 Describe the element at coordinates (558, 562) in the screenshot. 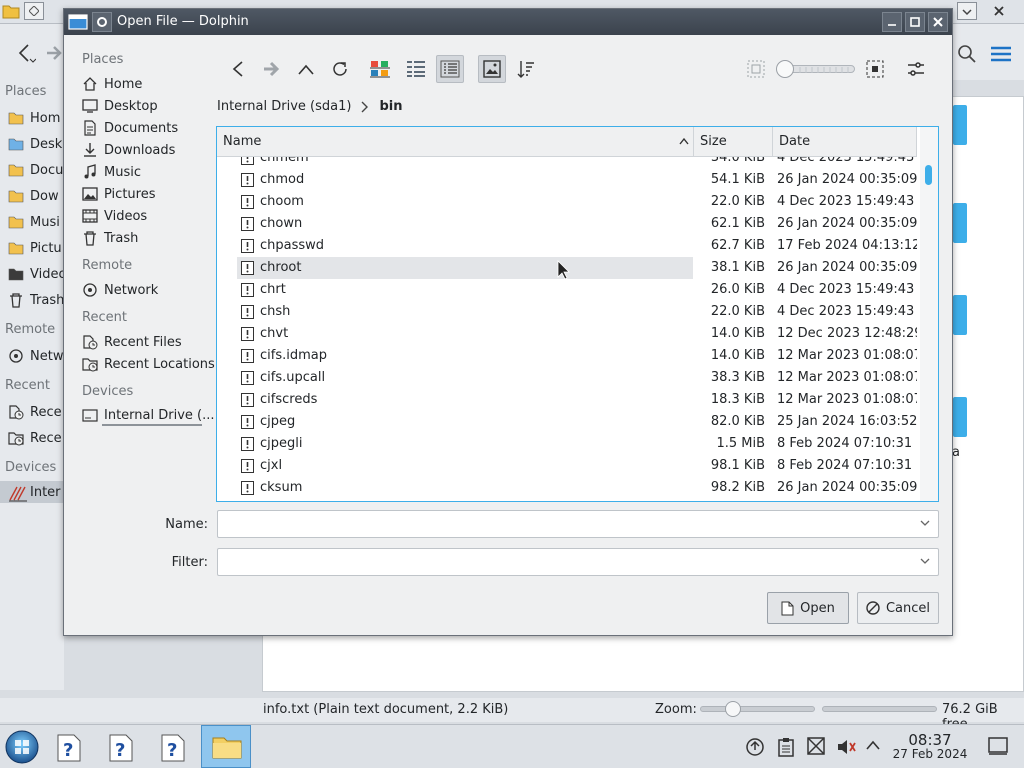

I see `filter-input` at that location.